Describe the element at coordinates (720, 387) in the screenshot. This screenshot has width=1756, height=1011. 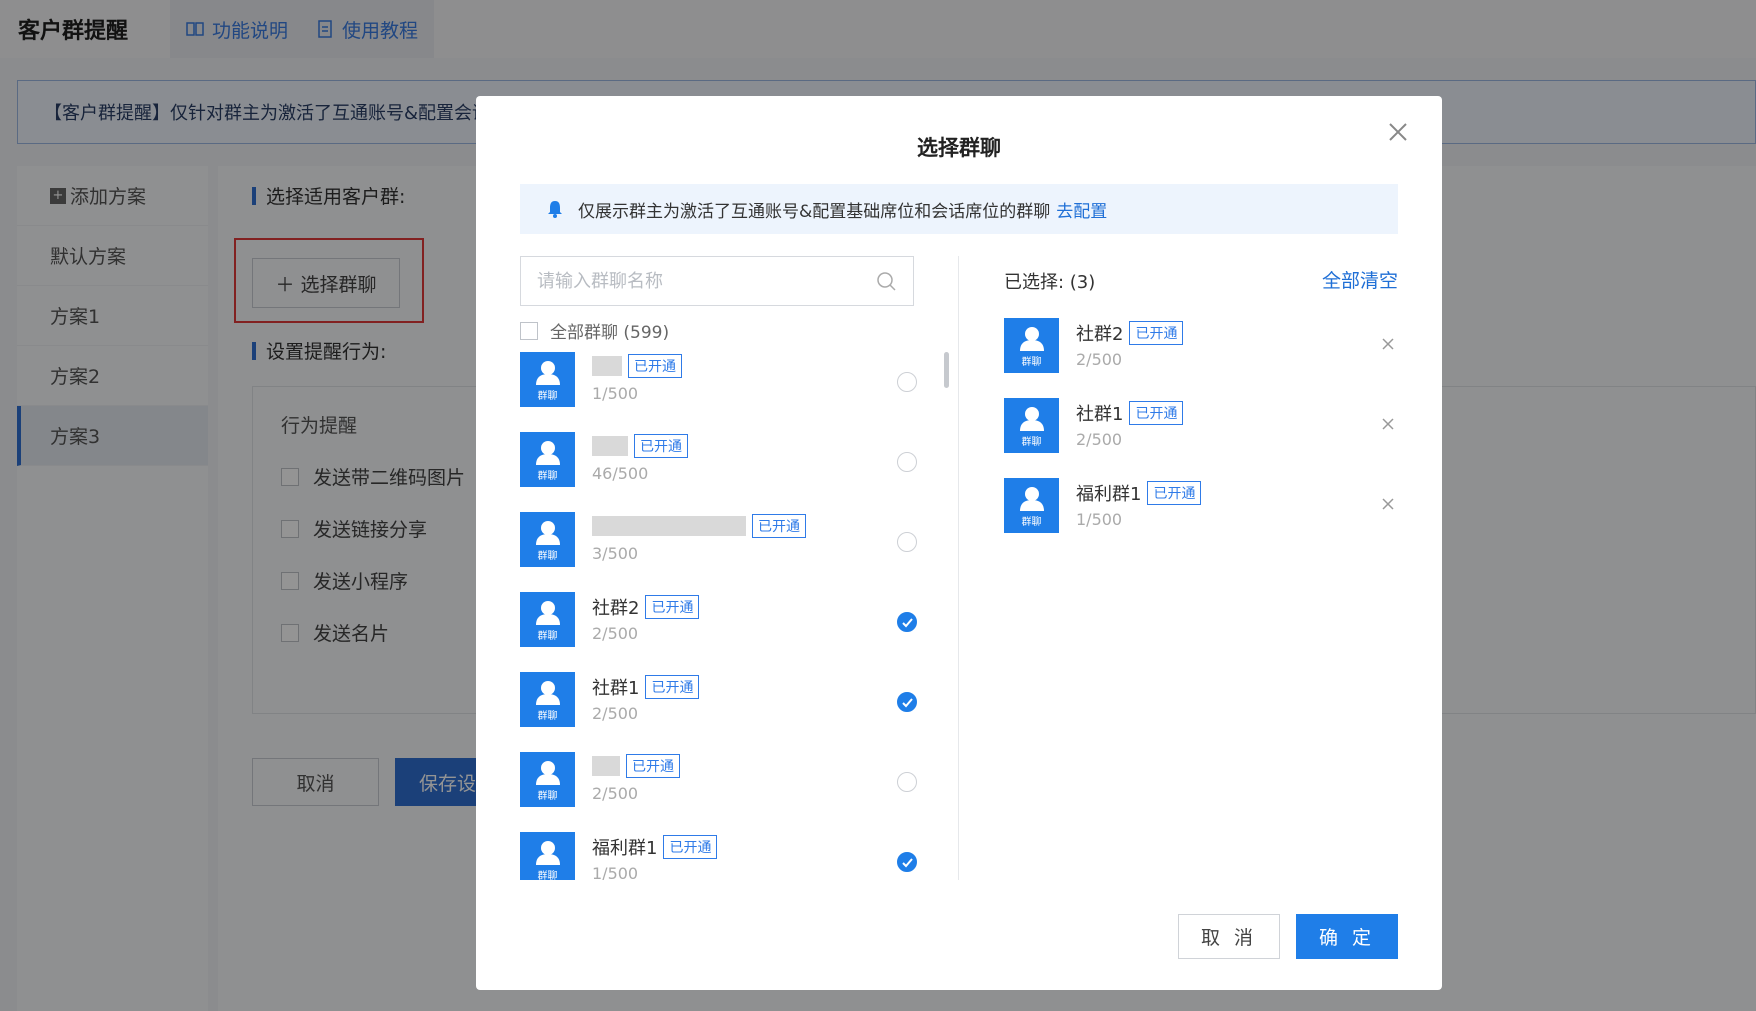
I see `list-item: 群聊 已开通 1/500` at that location.